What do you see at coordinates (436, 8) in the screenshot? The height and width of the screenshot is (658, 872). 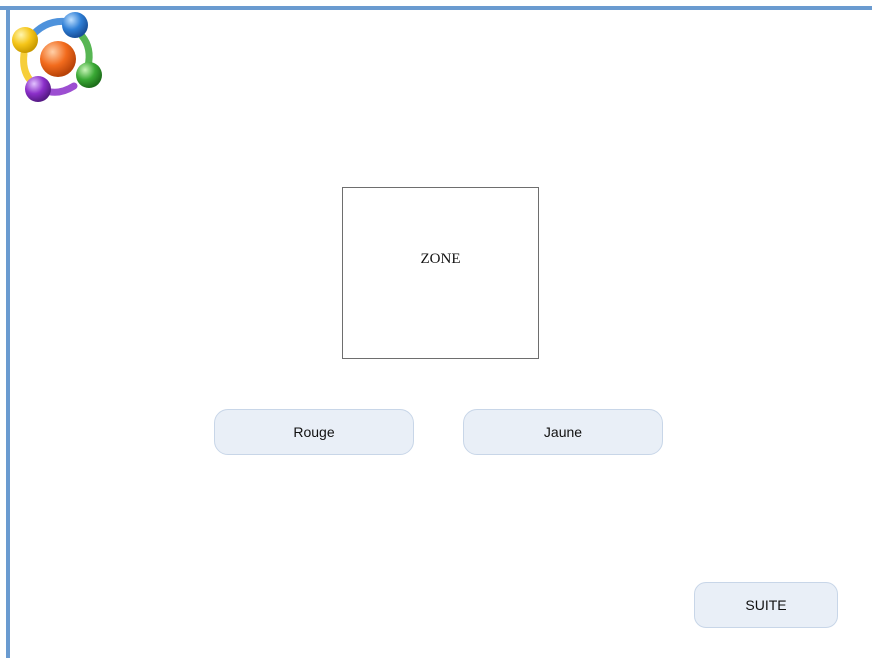 I see `frame-top-border` at bounding box center [436, 8].